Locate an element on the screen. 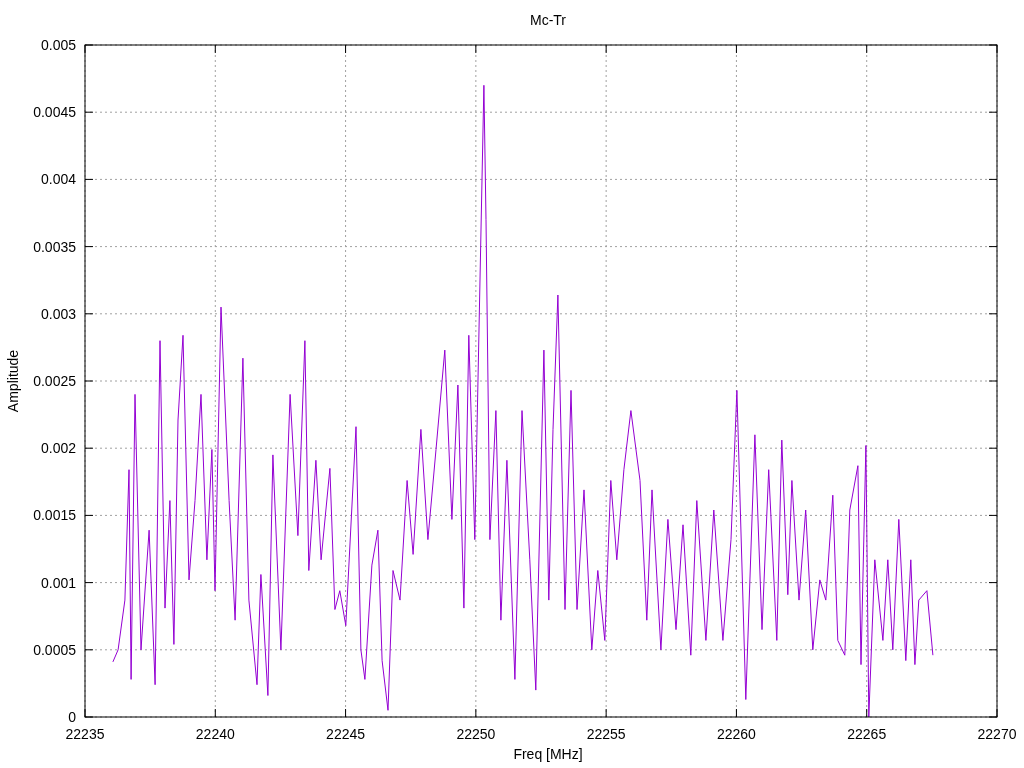 The image size is (1024, 768). y-tick-label: 0 is located at coordinates (72, 717).